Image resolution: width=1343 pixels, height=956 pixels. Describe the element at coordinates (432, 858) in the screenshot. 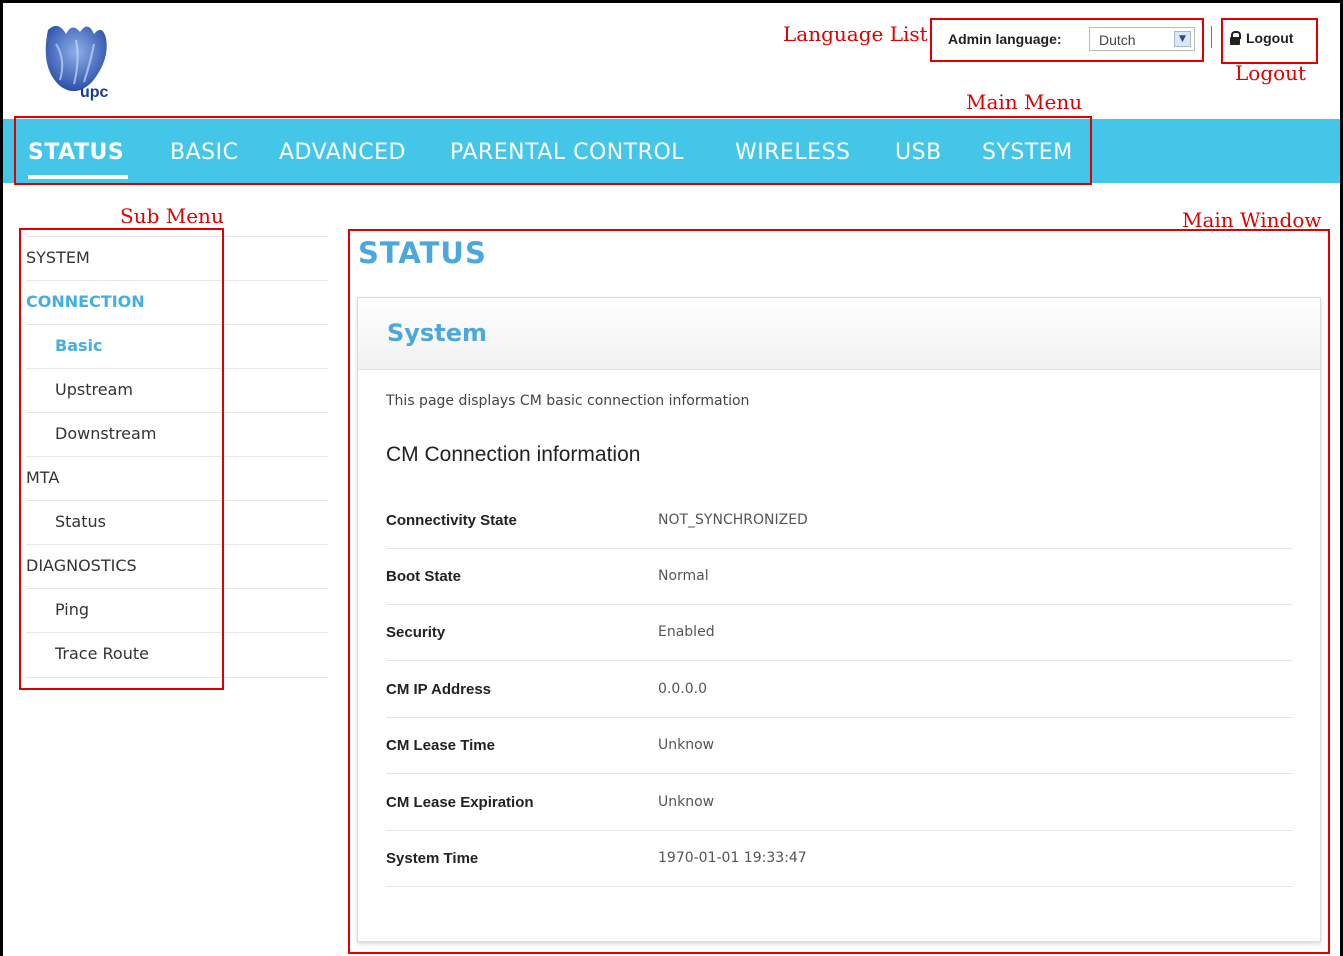

I see `info-label: System Time` at that location.